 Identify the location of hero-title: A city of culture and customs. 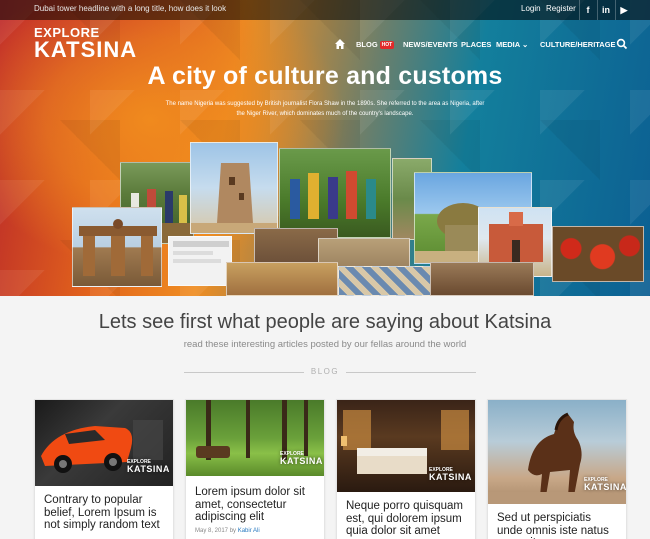
(325, 76).